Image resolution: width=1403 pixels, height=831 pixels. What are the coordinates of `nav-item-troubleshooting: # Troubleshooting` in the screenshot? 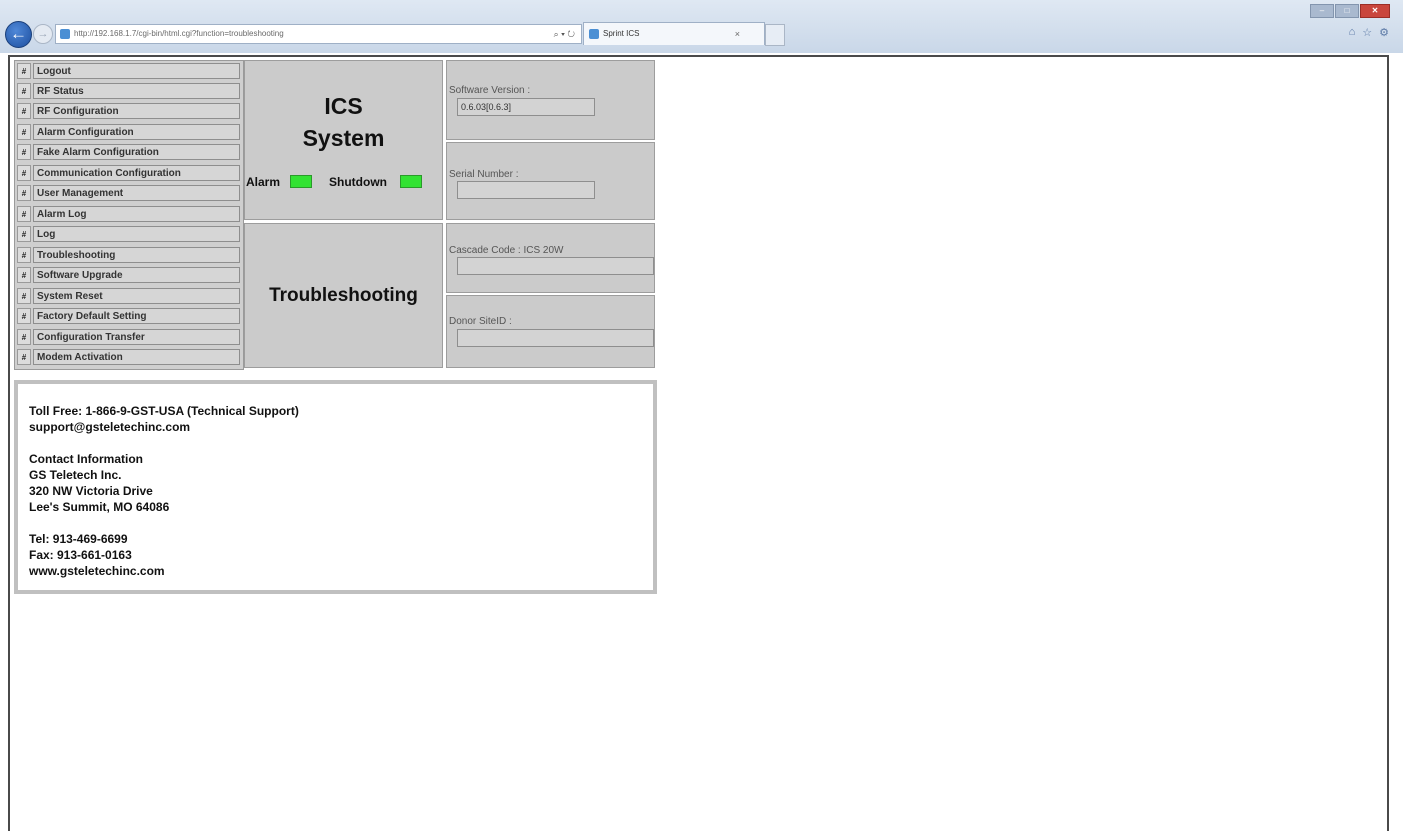 It's located at (128, 255).